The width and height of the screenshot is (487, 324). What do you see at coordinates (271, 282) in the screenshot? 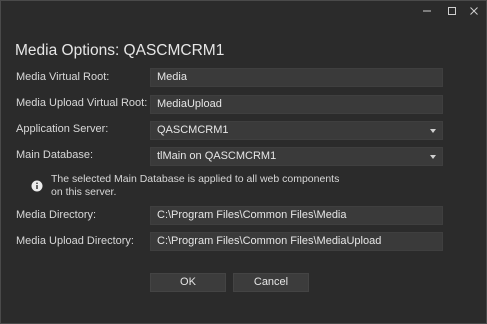
I see `cancel-button: Cancel` at bounding box center [271, 282].